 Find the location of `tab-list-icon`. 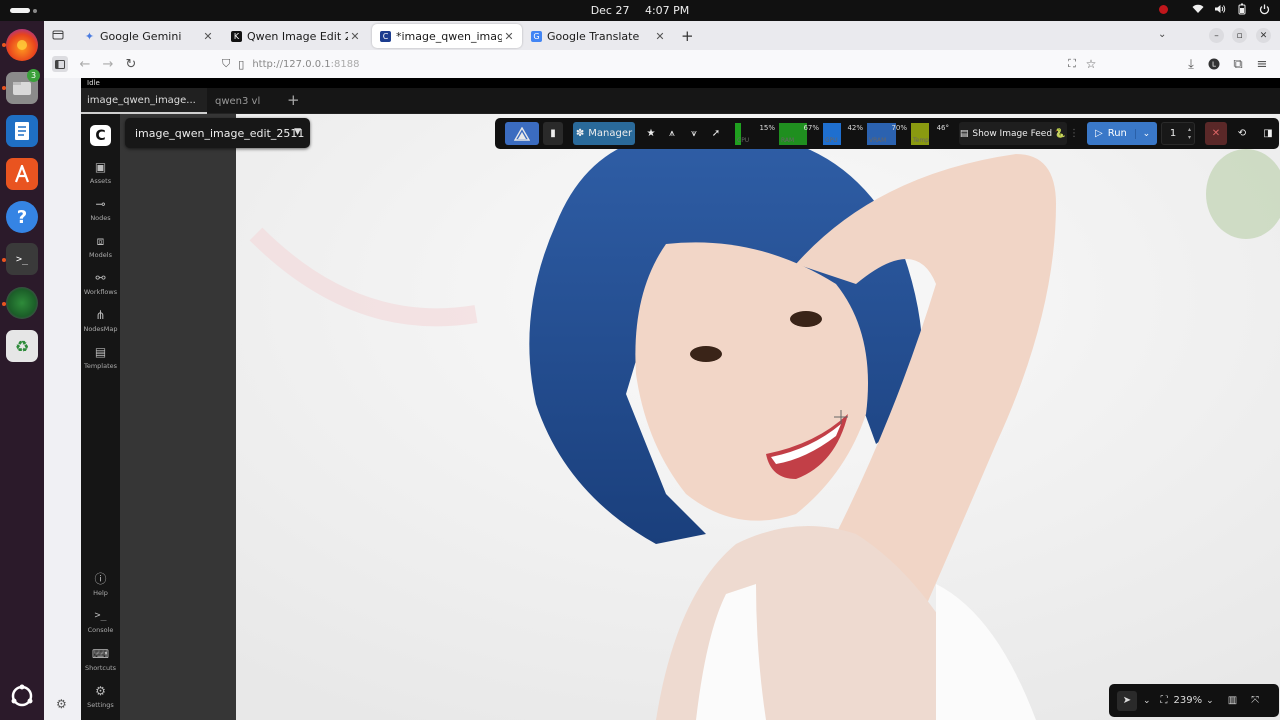

tab-list-icon is located at coordinates (58, 35).